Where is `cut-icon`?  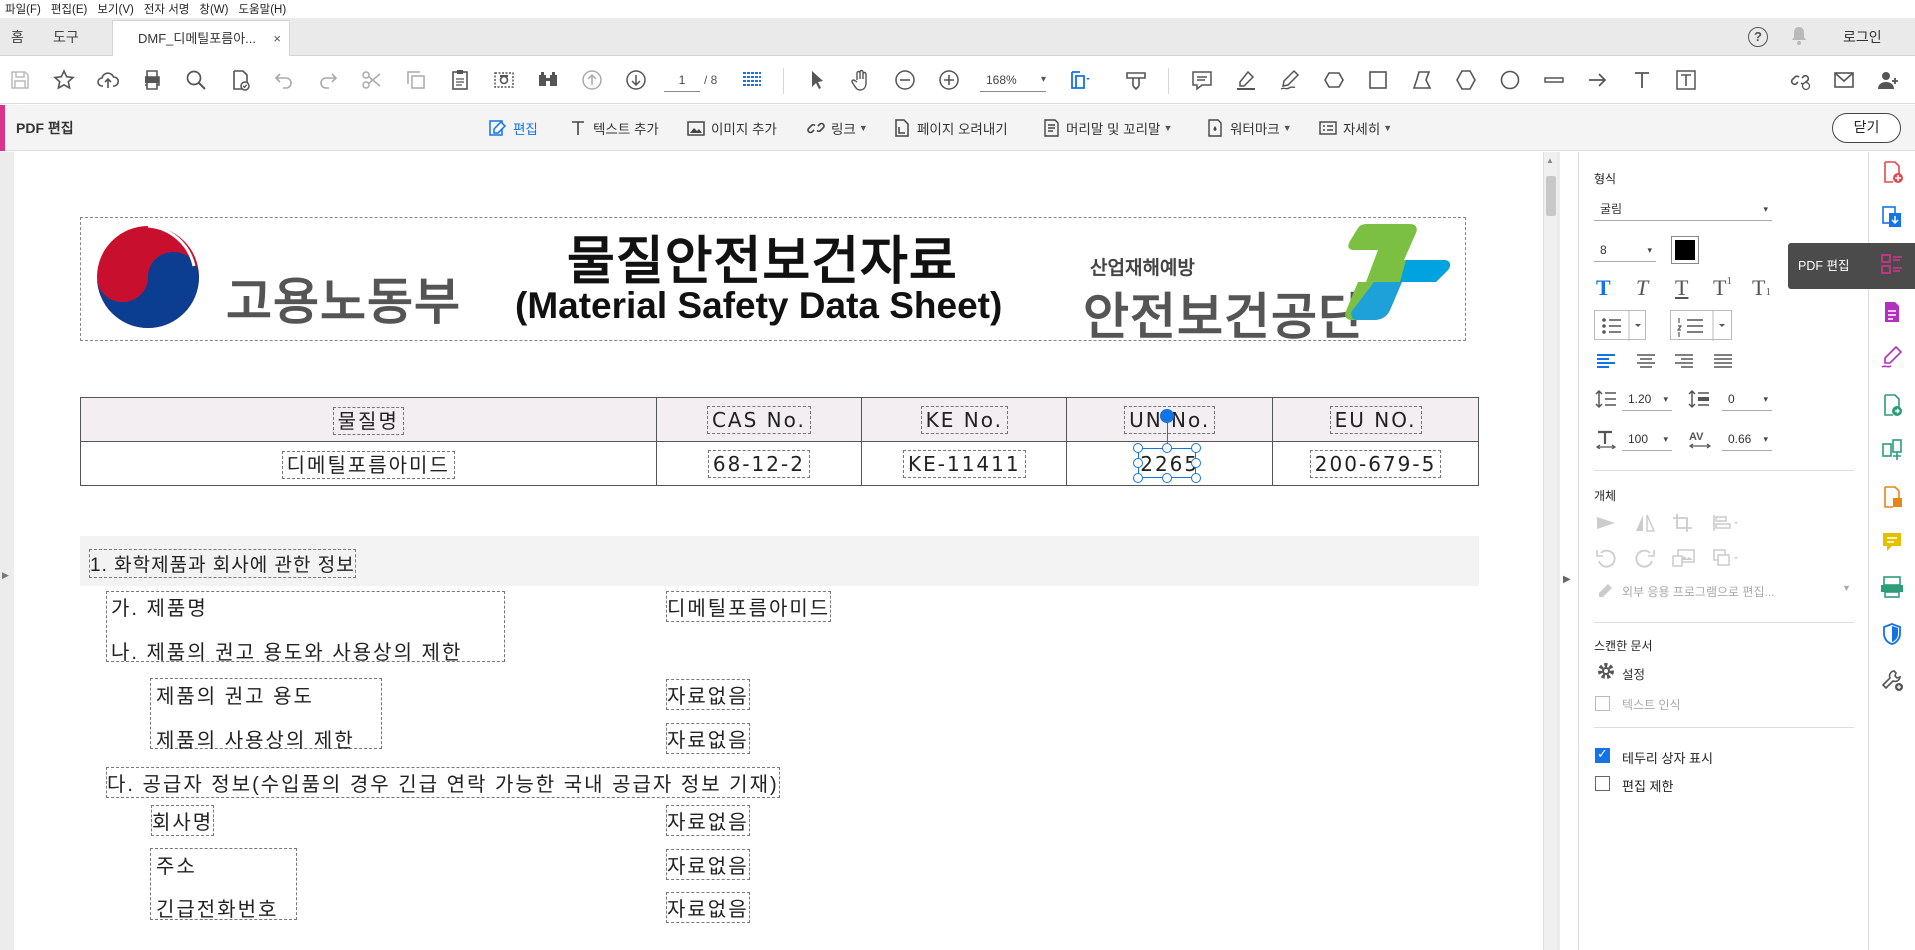 cut-icon is located at coordinates (372, 80).